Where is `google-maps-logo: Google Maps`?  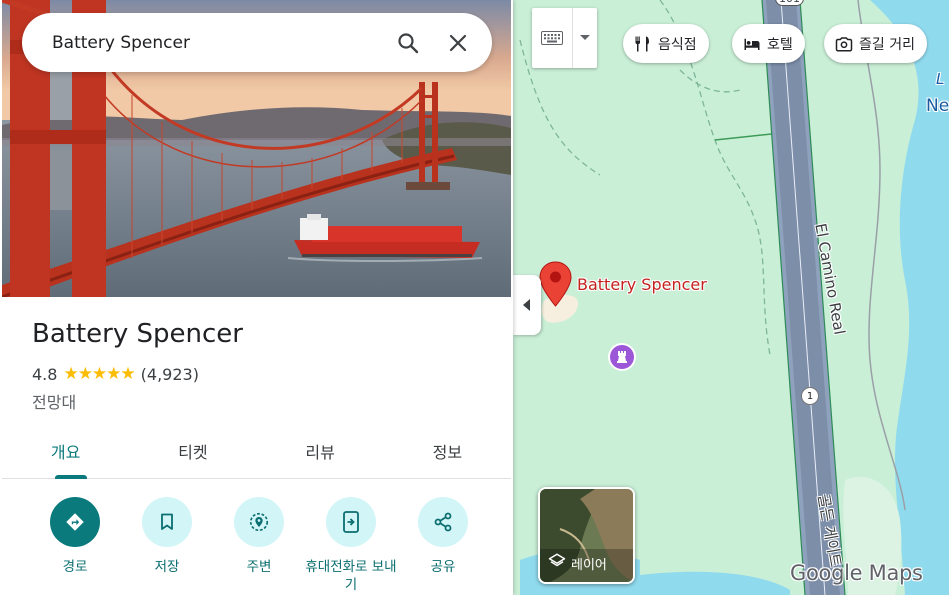
google-maps-logo: Google Maps is located at coordinates (856, 573).